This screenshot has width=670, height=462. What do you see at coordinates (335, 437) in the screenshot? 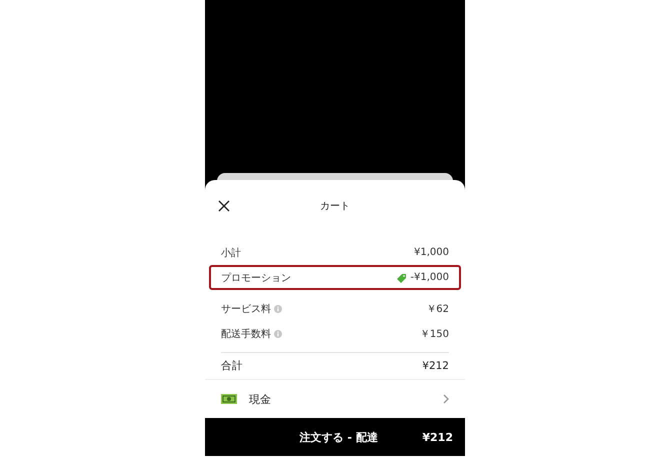
I see `order-button: 注文する - 配達 ¥212` at bounding box center [335, 437].